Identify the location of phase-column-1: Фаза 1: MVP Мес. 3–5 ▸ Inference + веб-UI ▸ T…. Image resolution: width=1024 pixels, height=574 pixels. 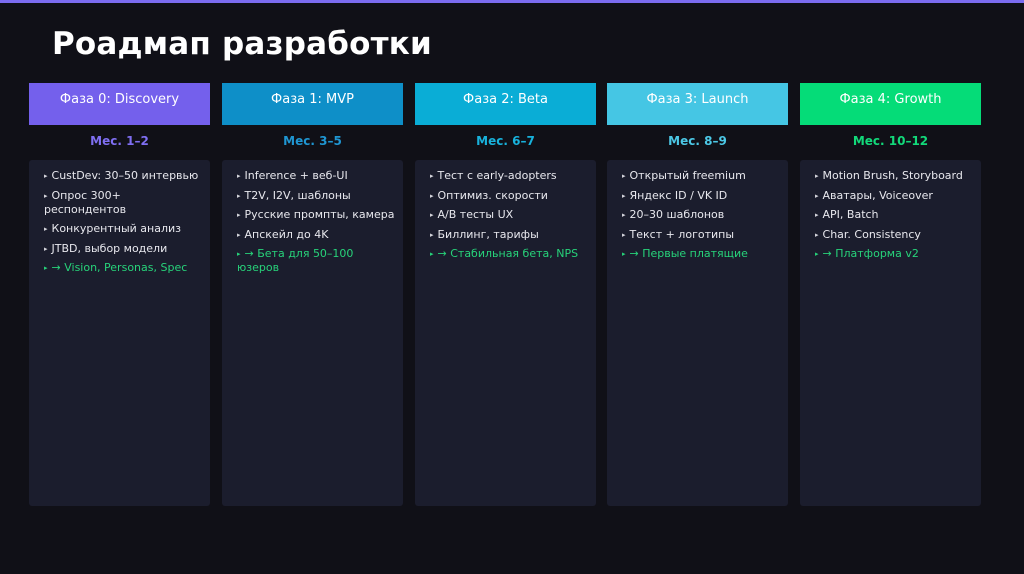
(312, 294).